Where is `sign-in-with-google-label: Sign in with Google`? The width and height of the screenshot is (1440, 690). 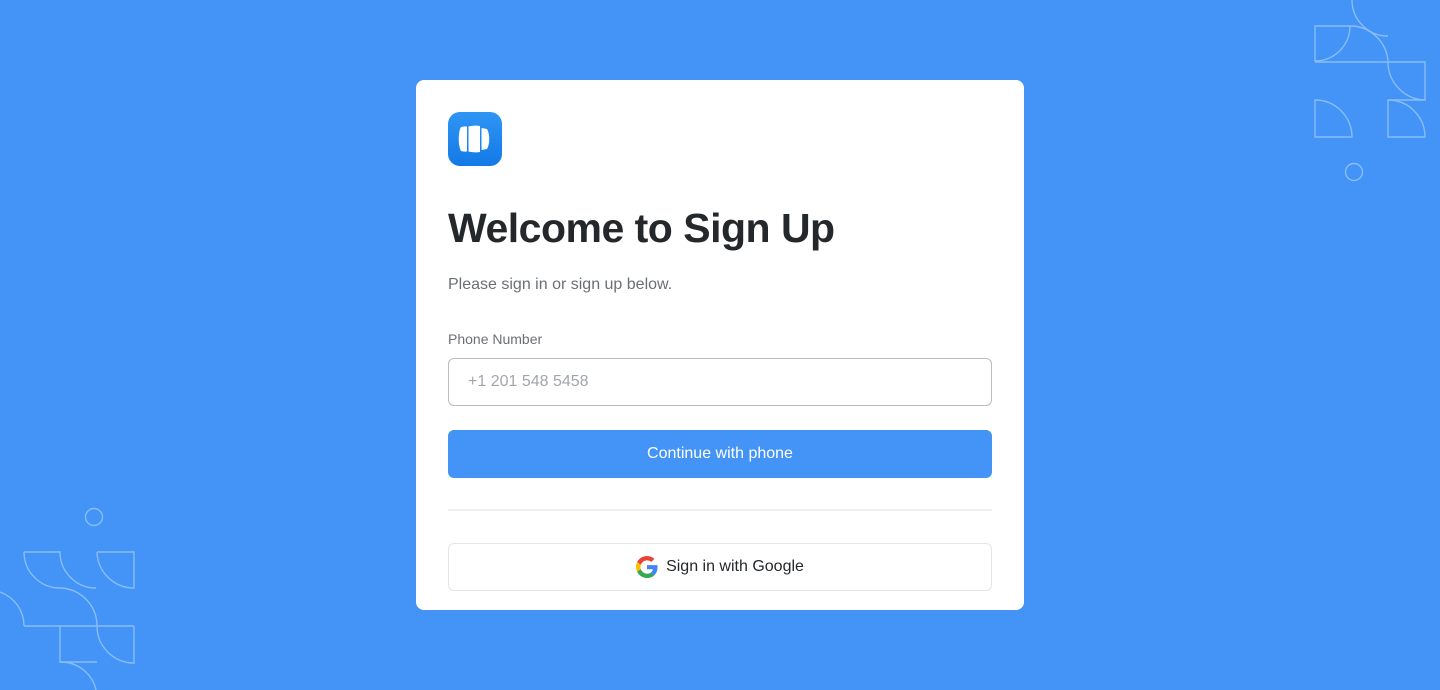 sign-in-with-google-label: Sign in with Google is located at coordinates (735, 566).